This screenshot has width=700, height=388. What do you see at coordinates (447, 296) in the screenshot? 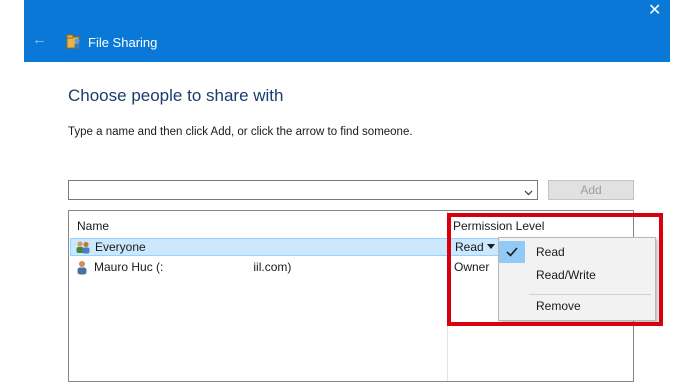
I see `column-separator` at bounding box center [447, 296].